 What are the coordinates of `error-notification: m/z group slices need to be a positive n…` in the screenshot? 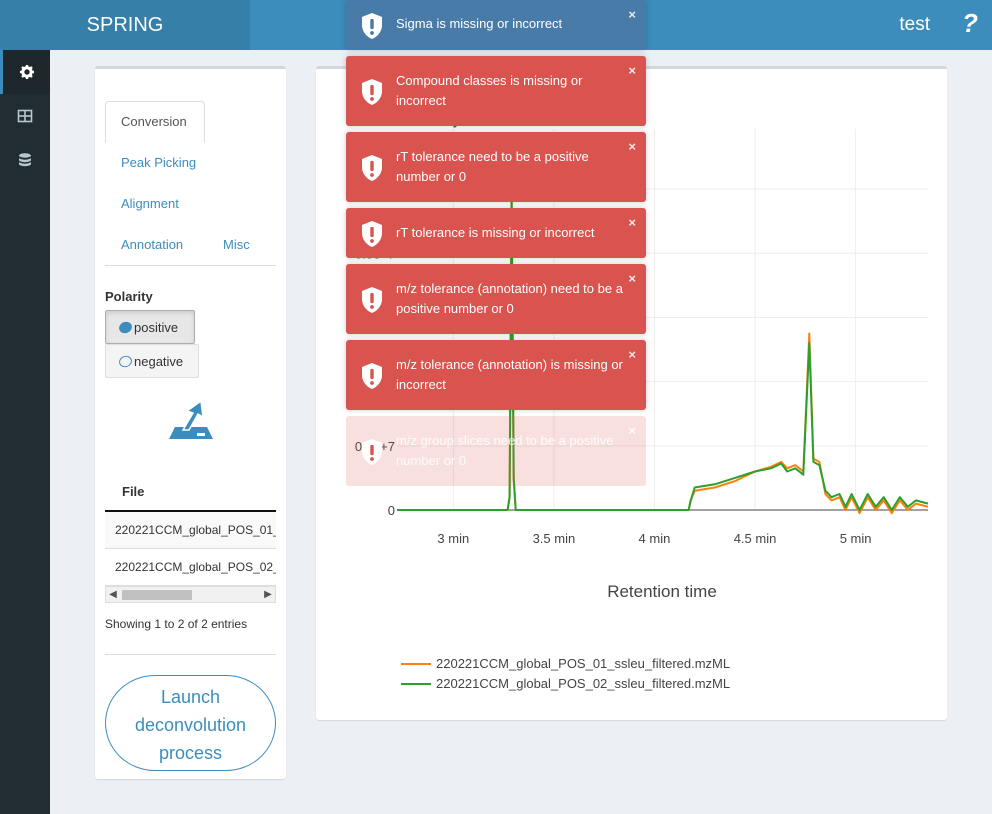 It's located at (496, 451).